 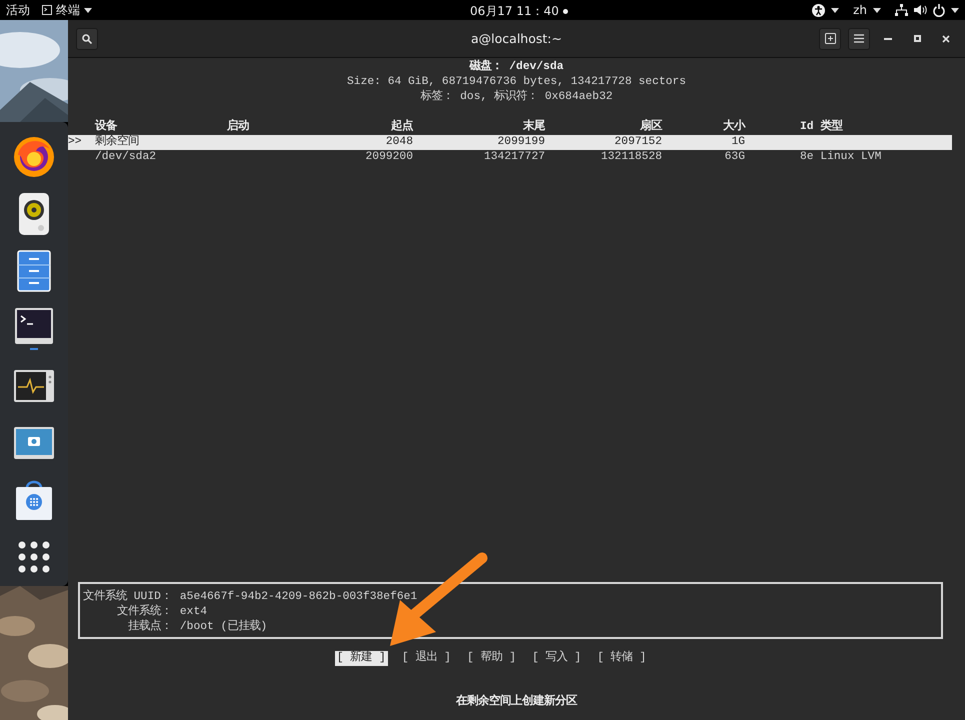 What do you see at coordinates (516, 82) in the screenshot?
I see `disk-size: Size: 64 GiB, 68719476736 bytes, 134217728 sectors` at bounding box center [516, 82].